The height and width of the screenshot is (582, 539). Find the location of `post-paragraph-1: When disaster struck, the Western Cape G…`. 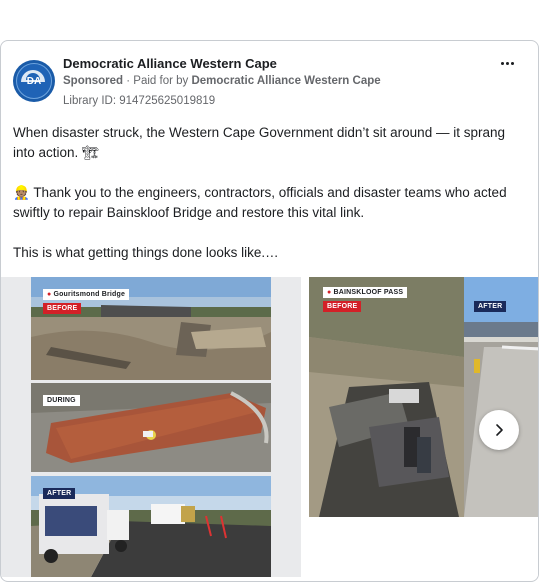

post-paragraph-1: When disaster struck, the Western Cape G… is located at coordinates (259, 142).